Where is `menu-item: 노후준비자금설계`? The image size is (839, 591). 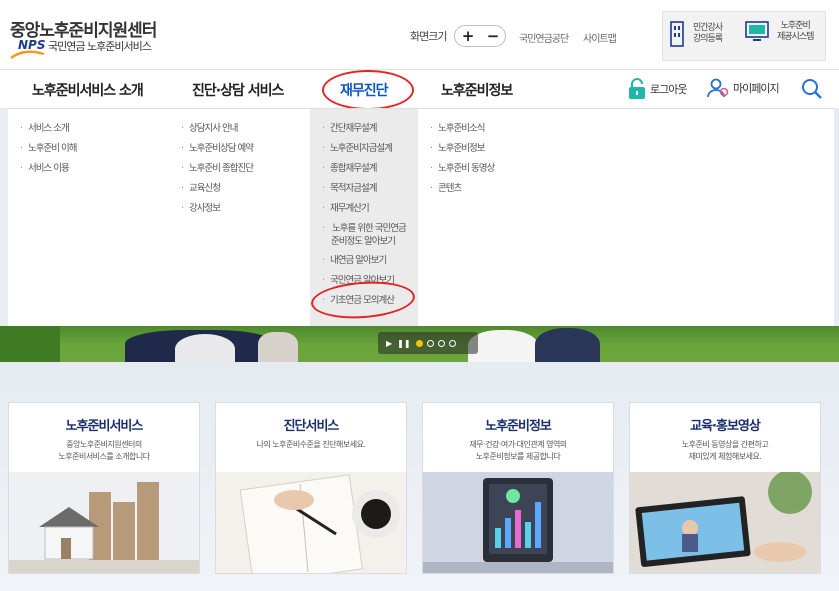
menu-item: 노후준비자금설계 is located at coordinates (370, 149).